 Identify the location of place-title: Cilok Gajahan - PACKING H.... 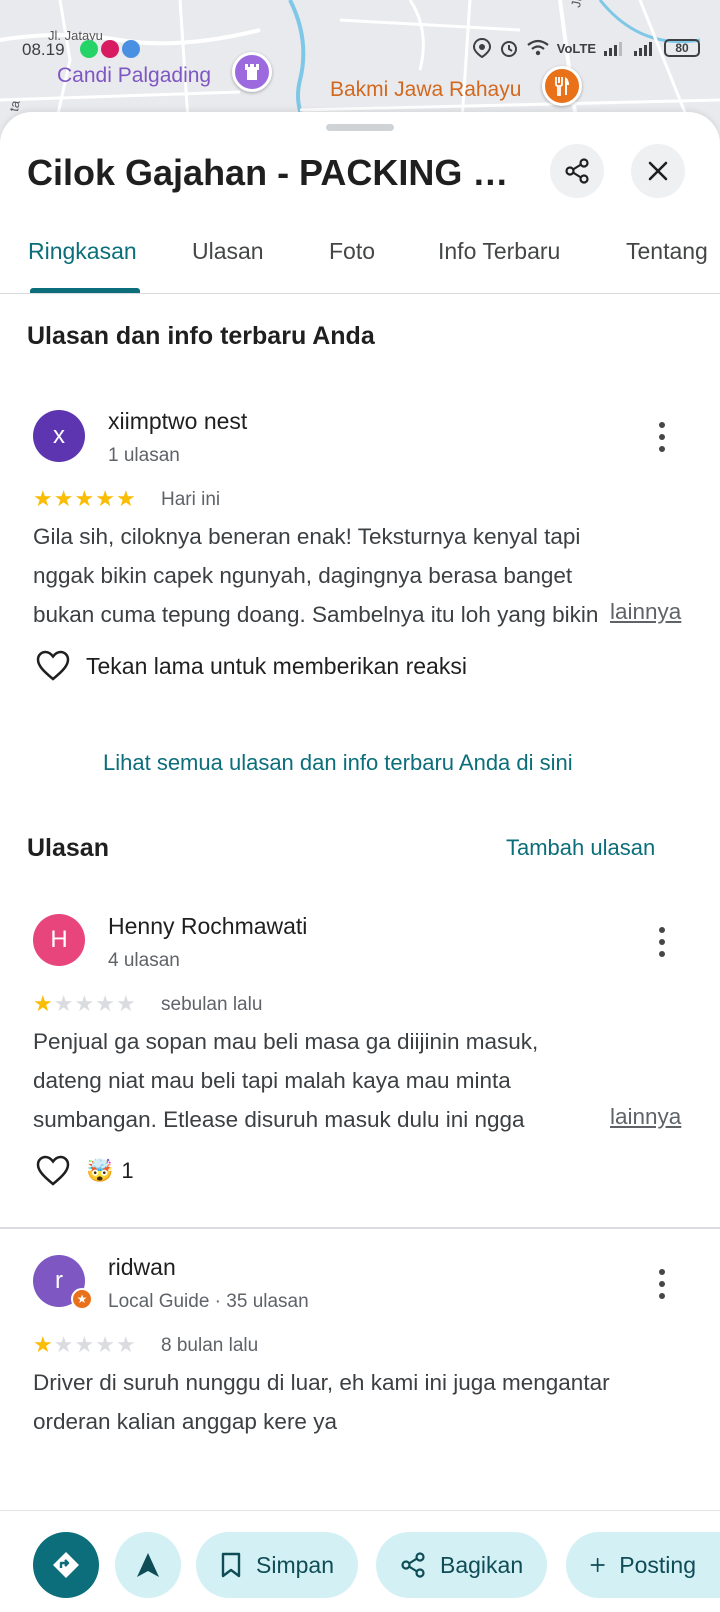
(277, 172).